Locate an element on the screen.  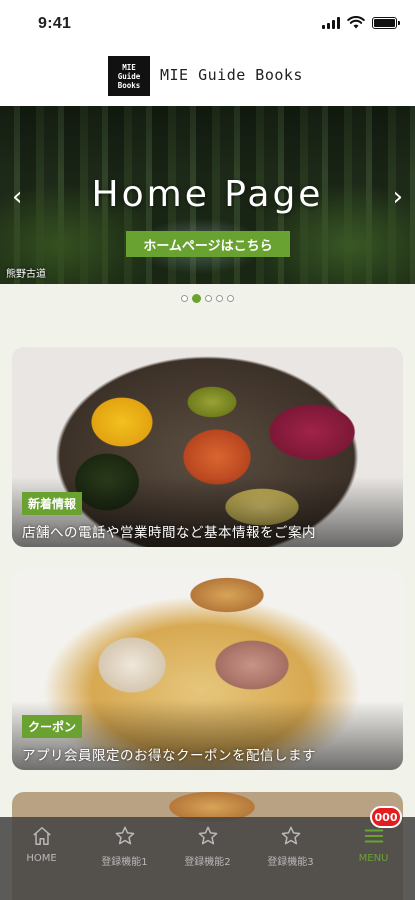
battery-icon is located at coordinates (386, 22).